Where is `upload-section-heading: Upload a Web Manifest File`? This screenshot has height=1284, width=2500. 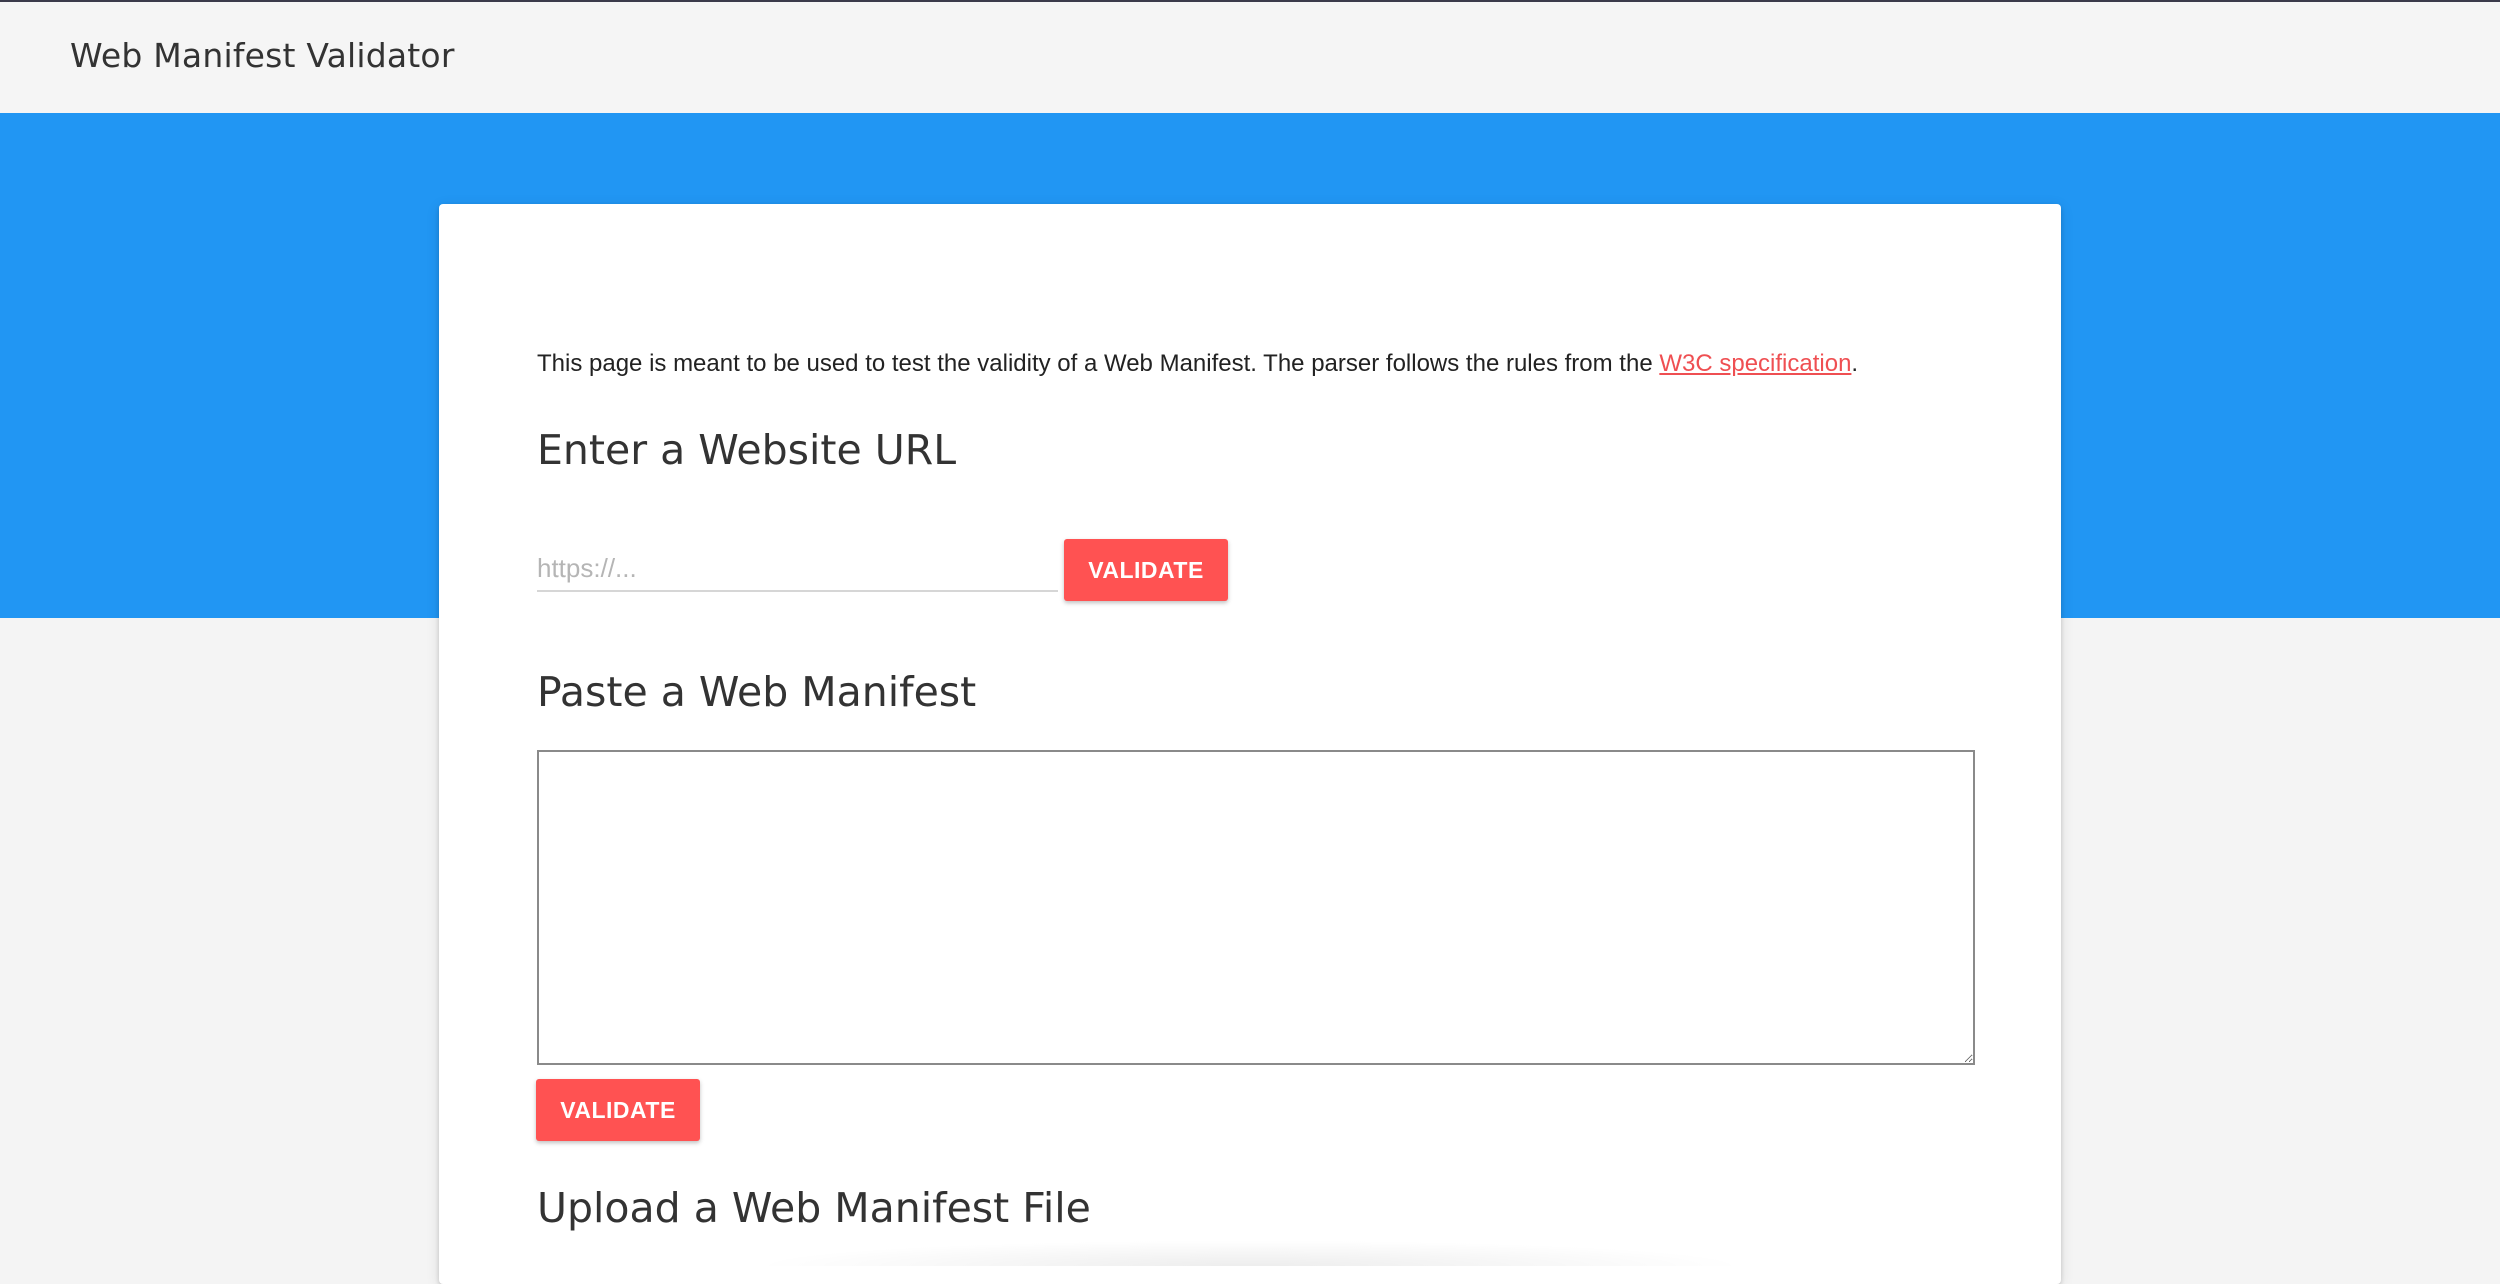
upload-section-heading: Upload a Web Manifest File is located at coordinates (814, 1208).